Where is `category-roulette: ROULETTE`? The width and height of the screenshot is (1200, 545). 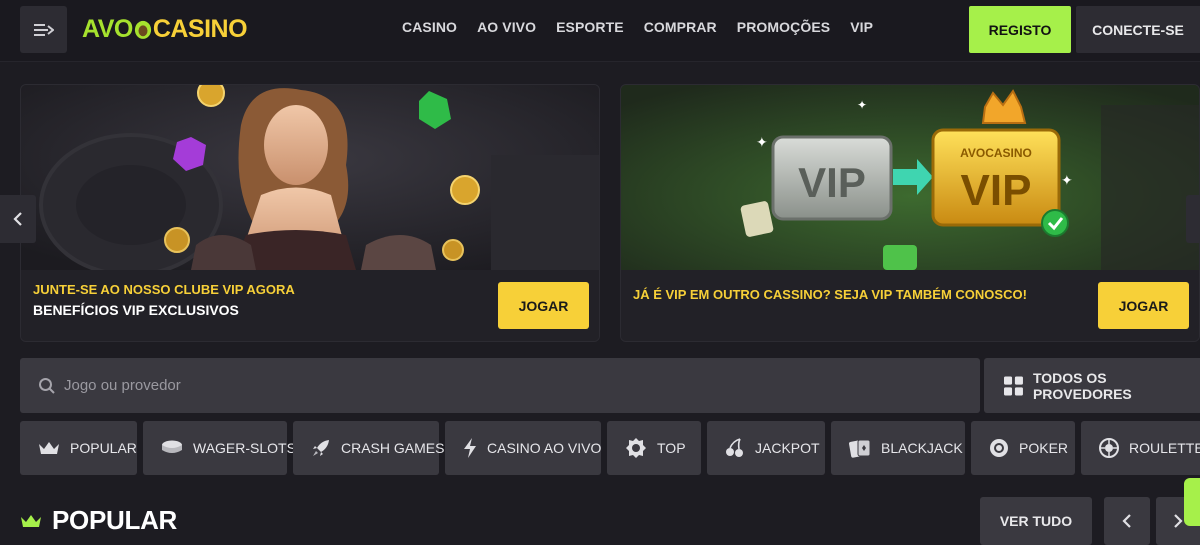
category-roulette: ROULETTE is located at coordinates (1140, 448).